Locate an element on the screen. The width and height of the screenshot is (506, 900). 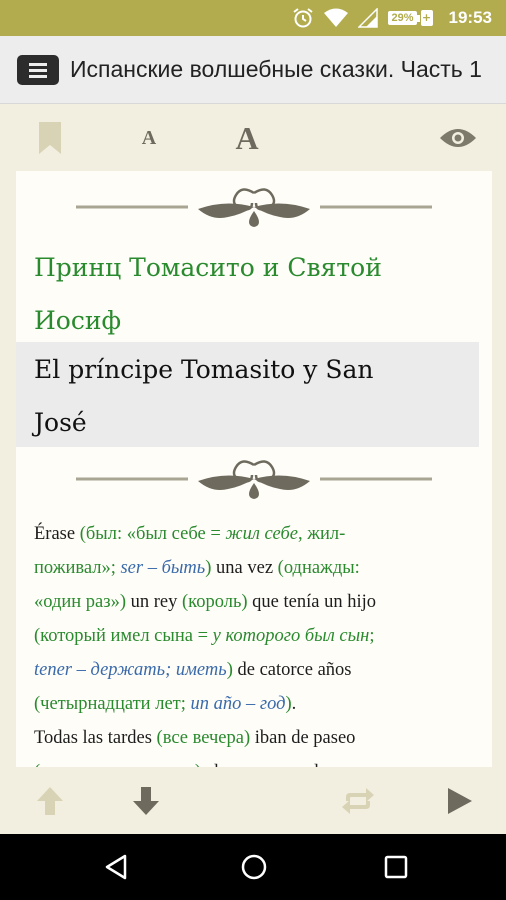
text-line: (ходили на прогулку) el monarca y el is located at coordinates (260, 761).